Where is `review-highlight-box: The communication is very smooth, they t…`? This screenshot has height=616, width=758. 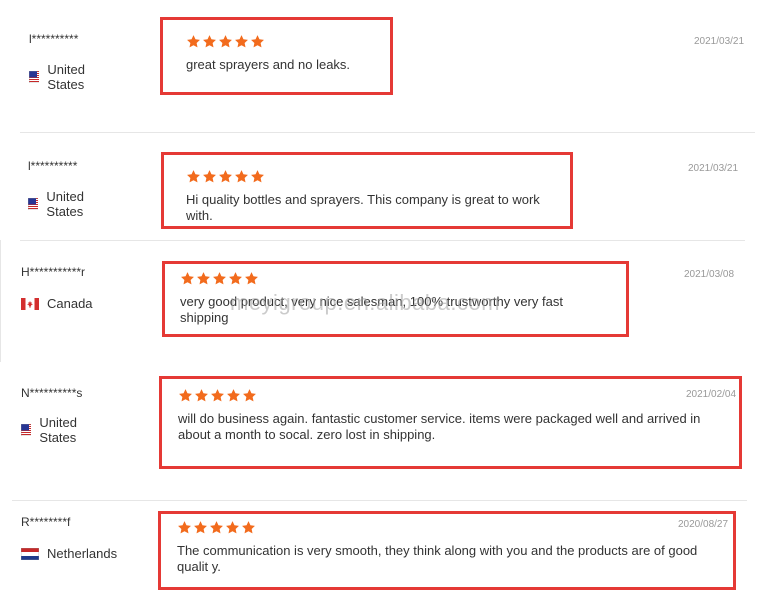 review-highlight-box: The communication is very smooth, they t… is located at coordinates (447, 550).